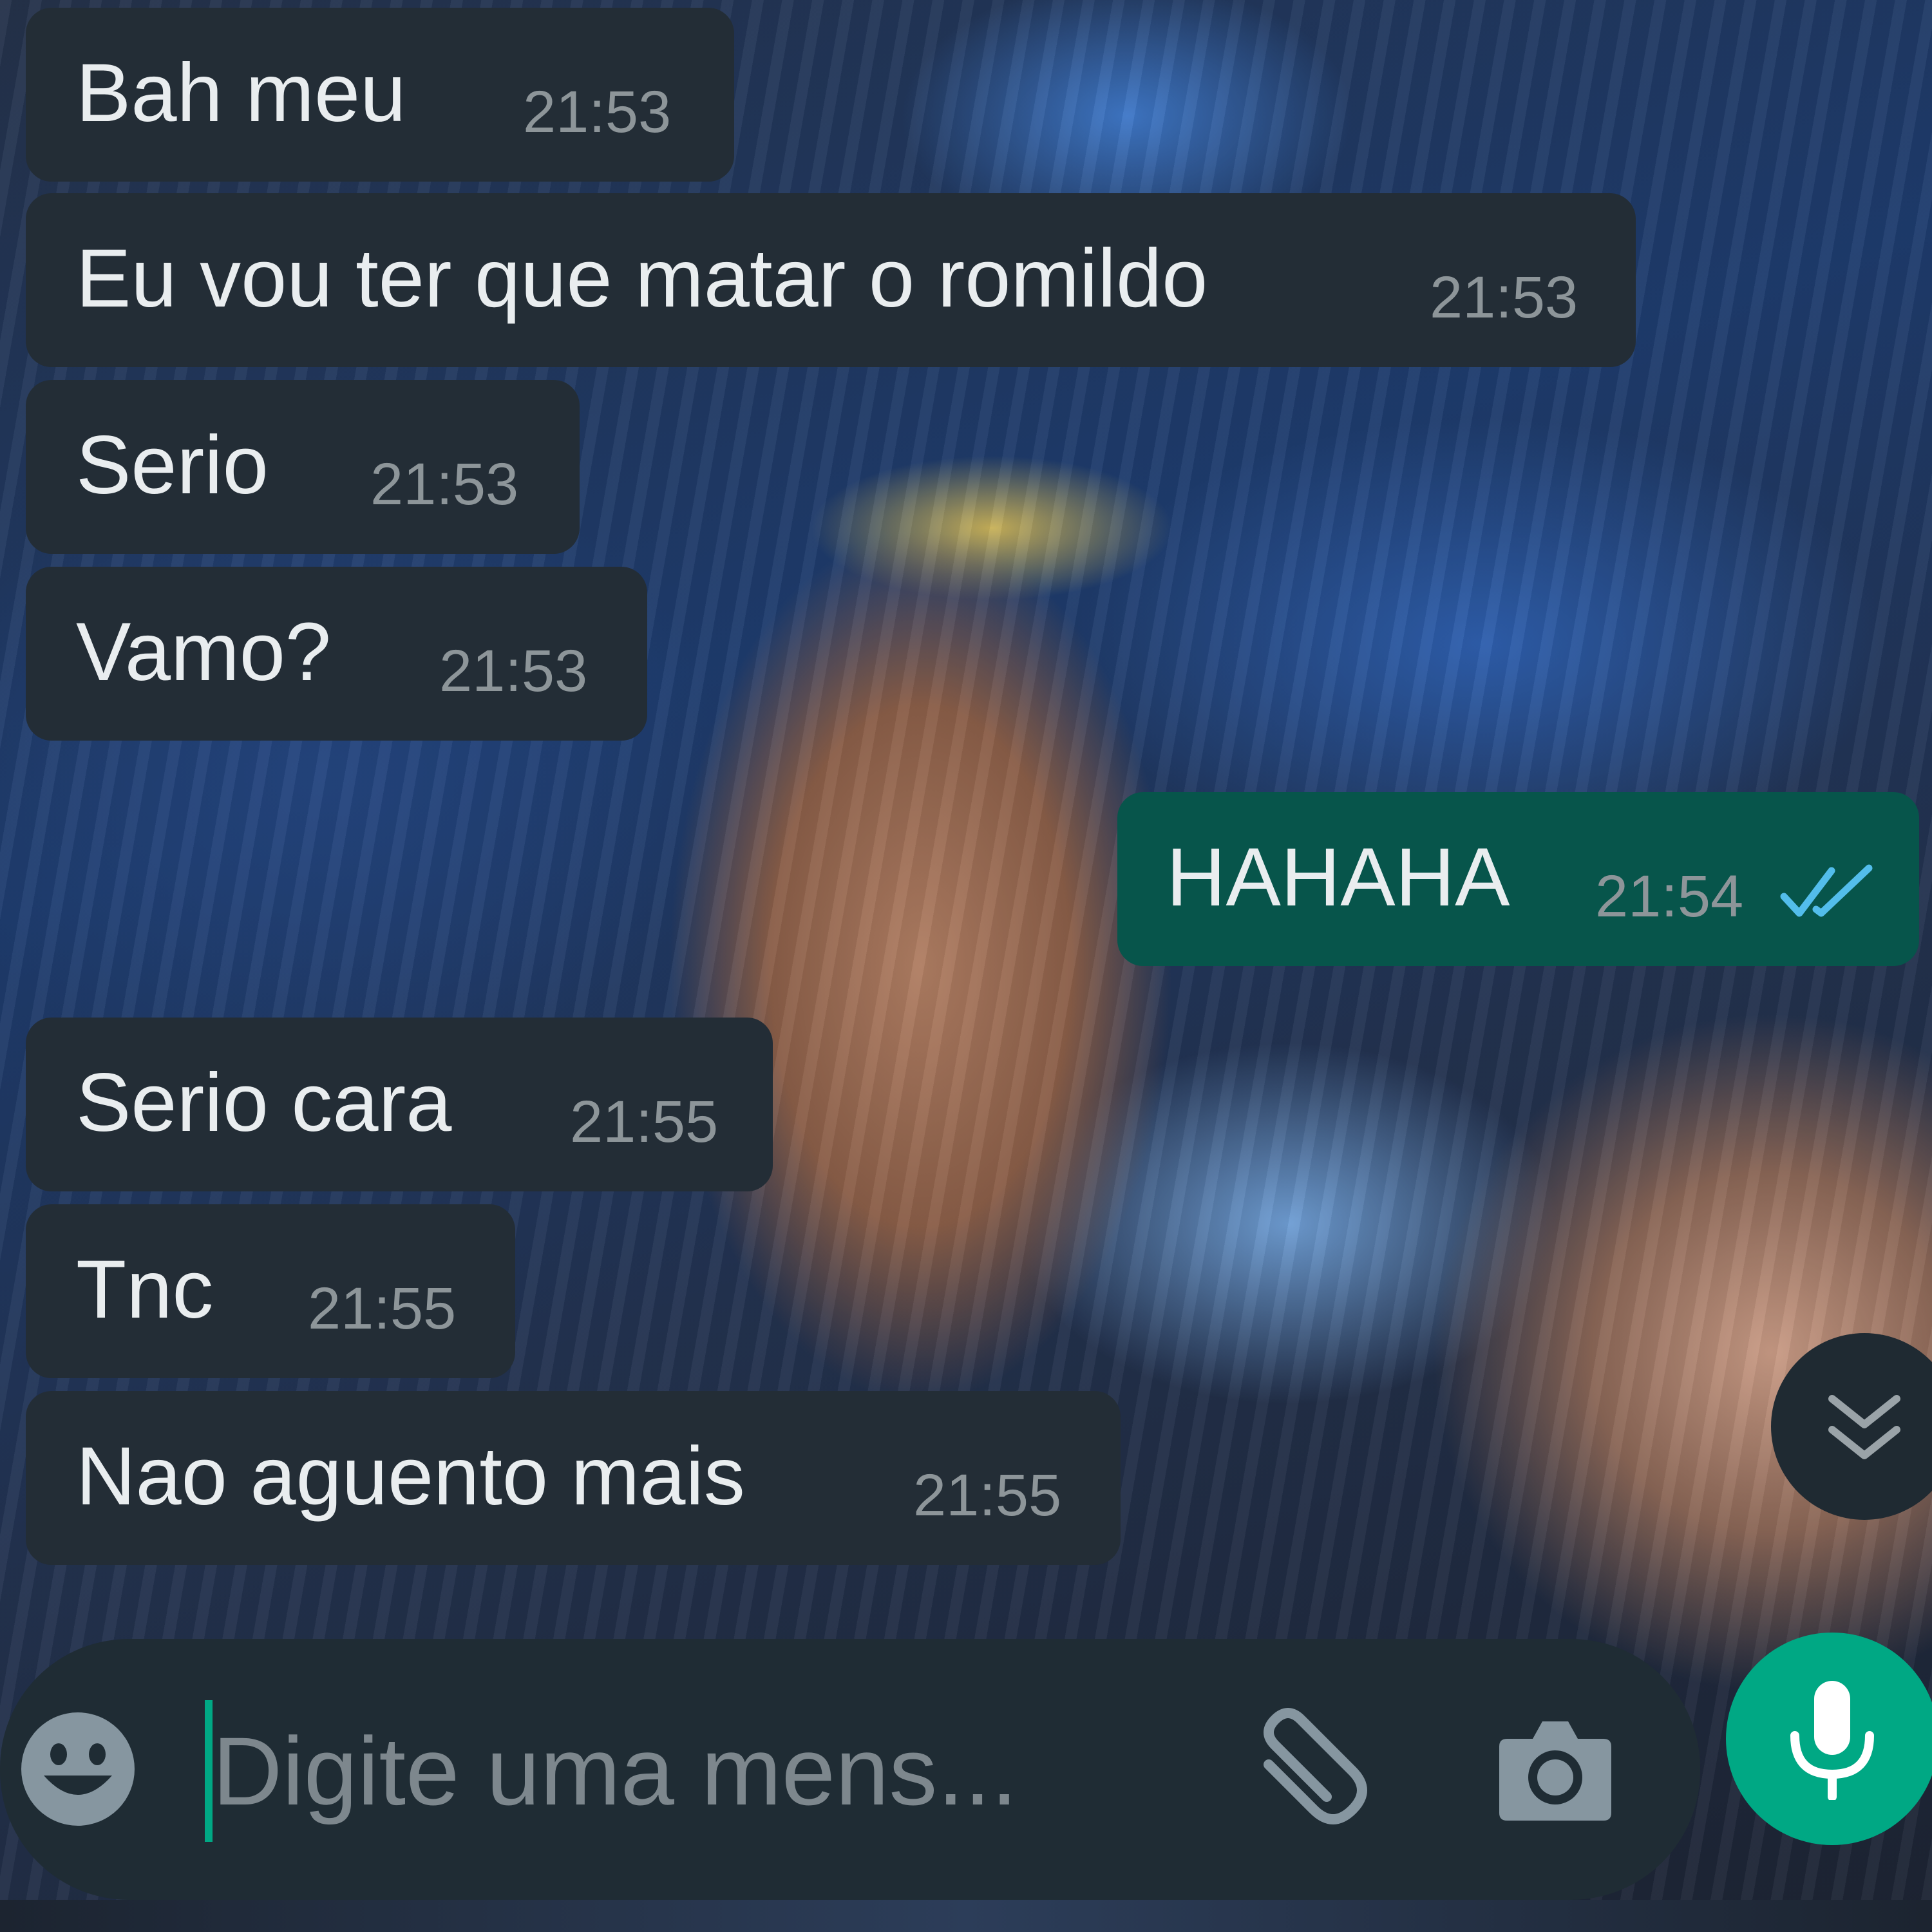 This screenshot has height=1932, width=1932. I want to click on message-composer, so click(850, 1770).